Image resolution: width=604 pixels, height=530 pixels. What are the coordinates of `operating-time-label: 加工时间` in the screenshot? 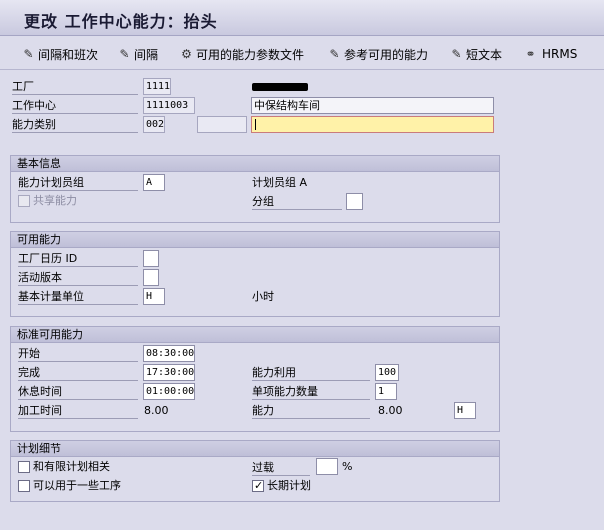 It's located at (78, 411).